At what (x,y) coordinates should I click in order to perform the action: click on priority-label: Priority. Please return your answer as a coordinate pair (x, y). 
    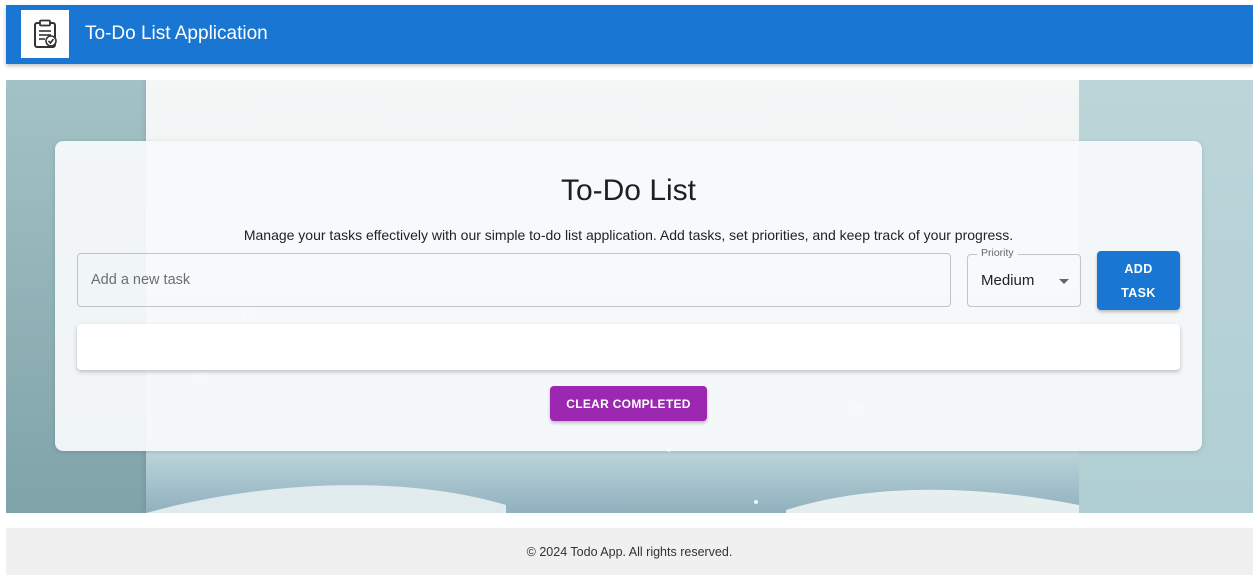
    Looking at the image, I should click on (997, 253).